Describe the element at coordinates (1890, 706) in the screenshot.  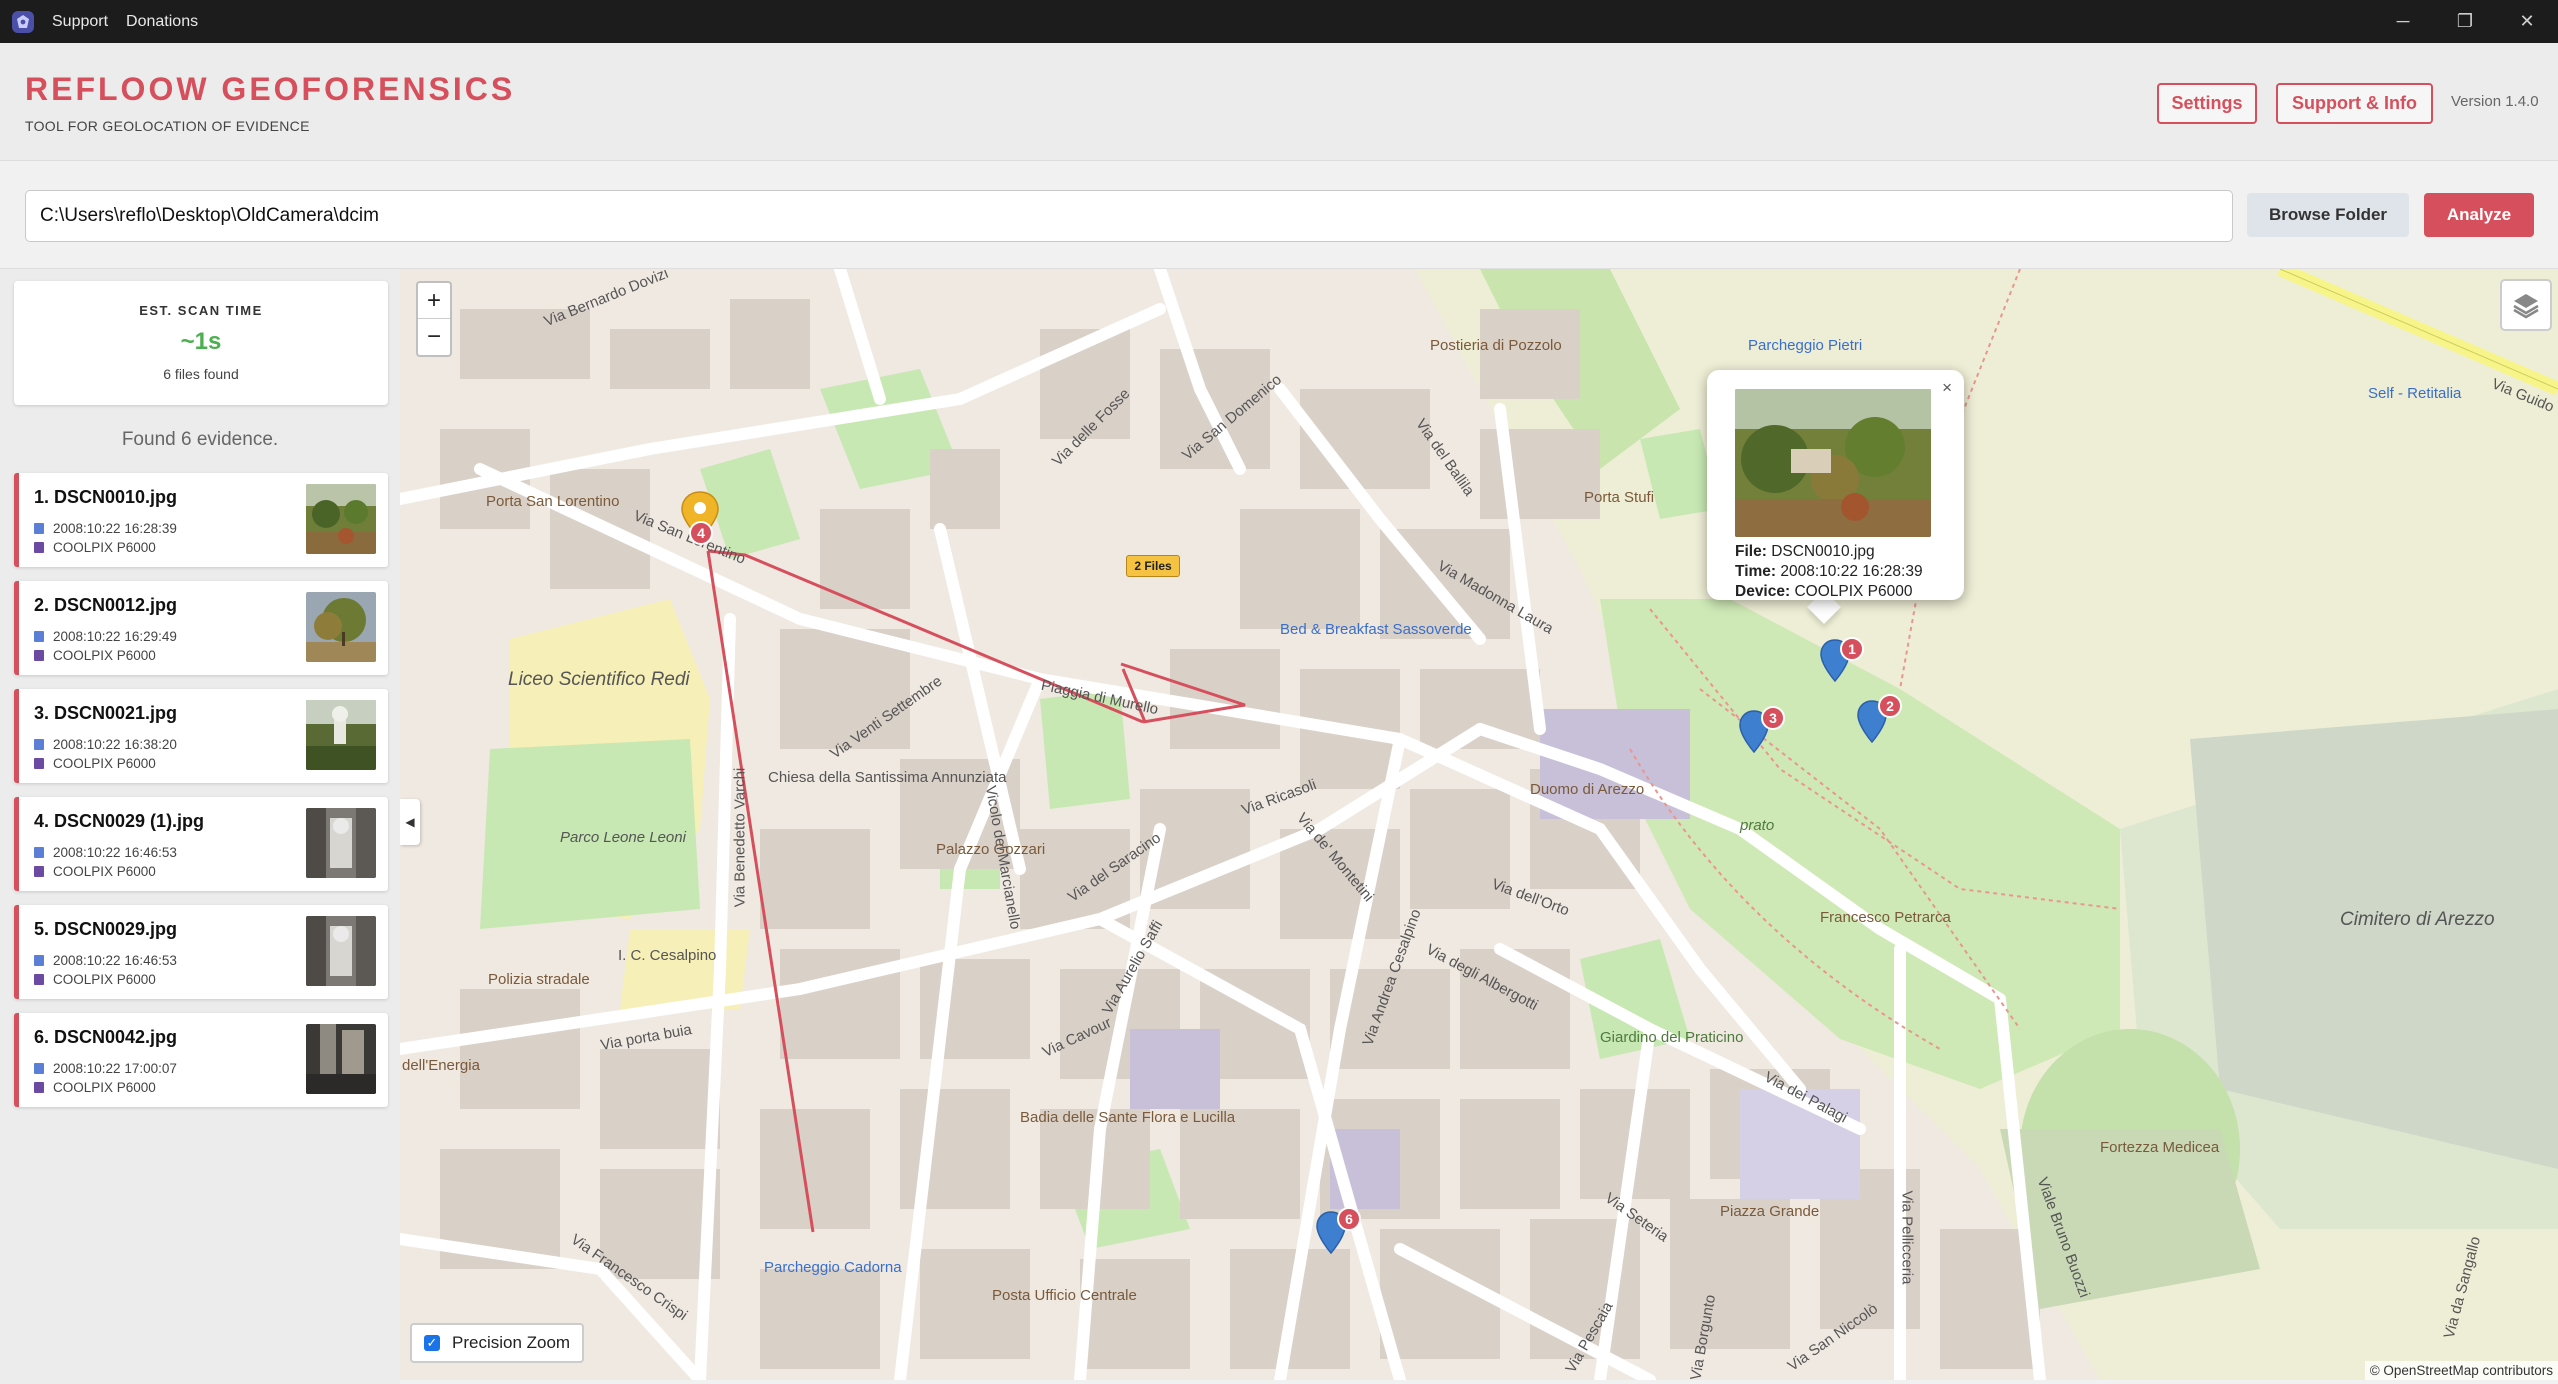
I see `marker-number-badge: 2` at that location.